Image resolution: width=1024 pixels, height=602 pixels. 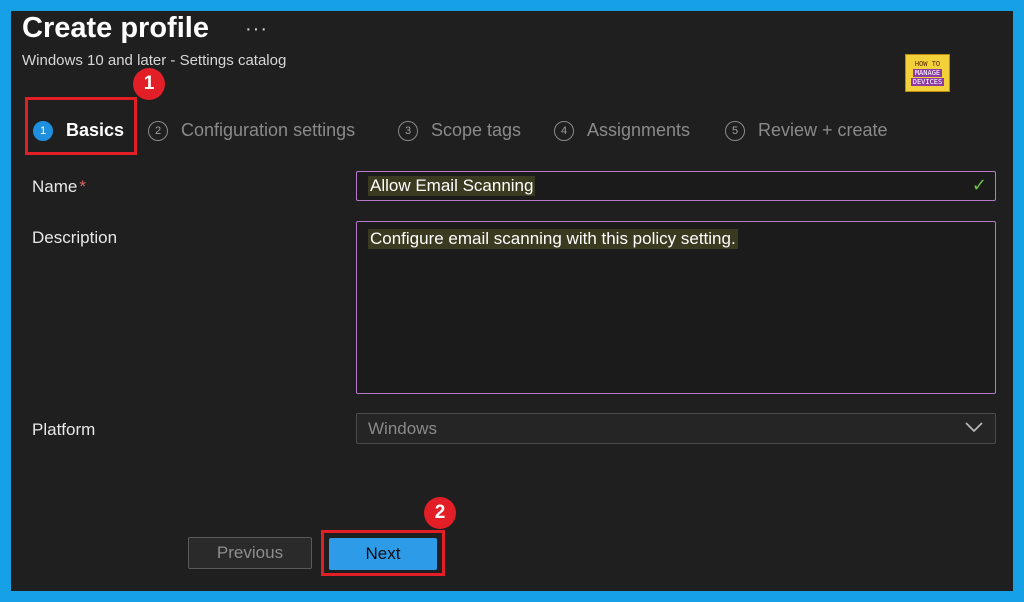 I want to click on tab-assignments: 4 Assignments, so click(x=622, y=130).